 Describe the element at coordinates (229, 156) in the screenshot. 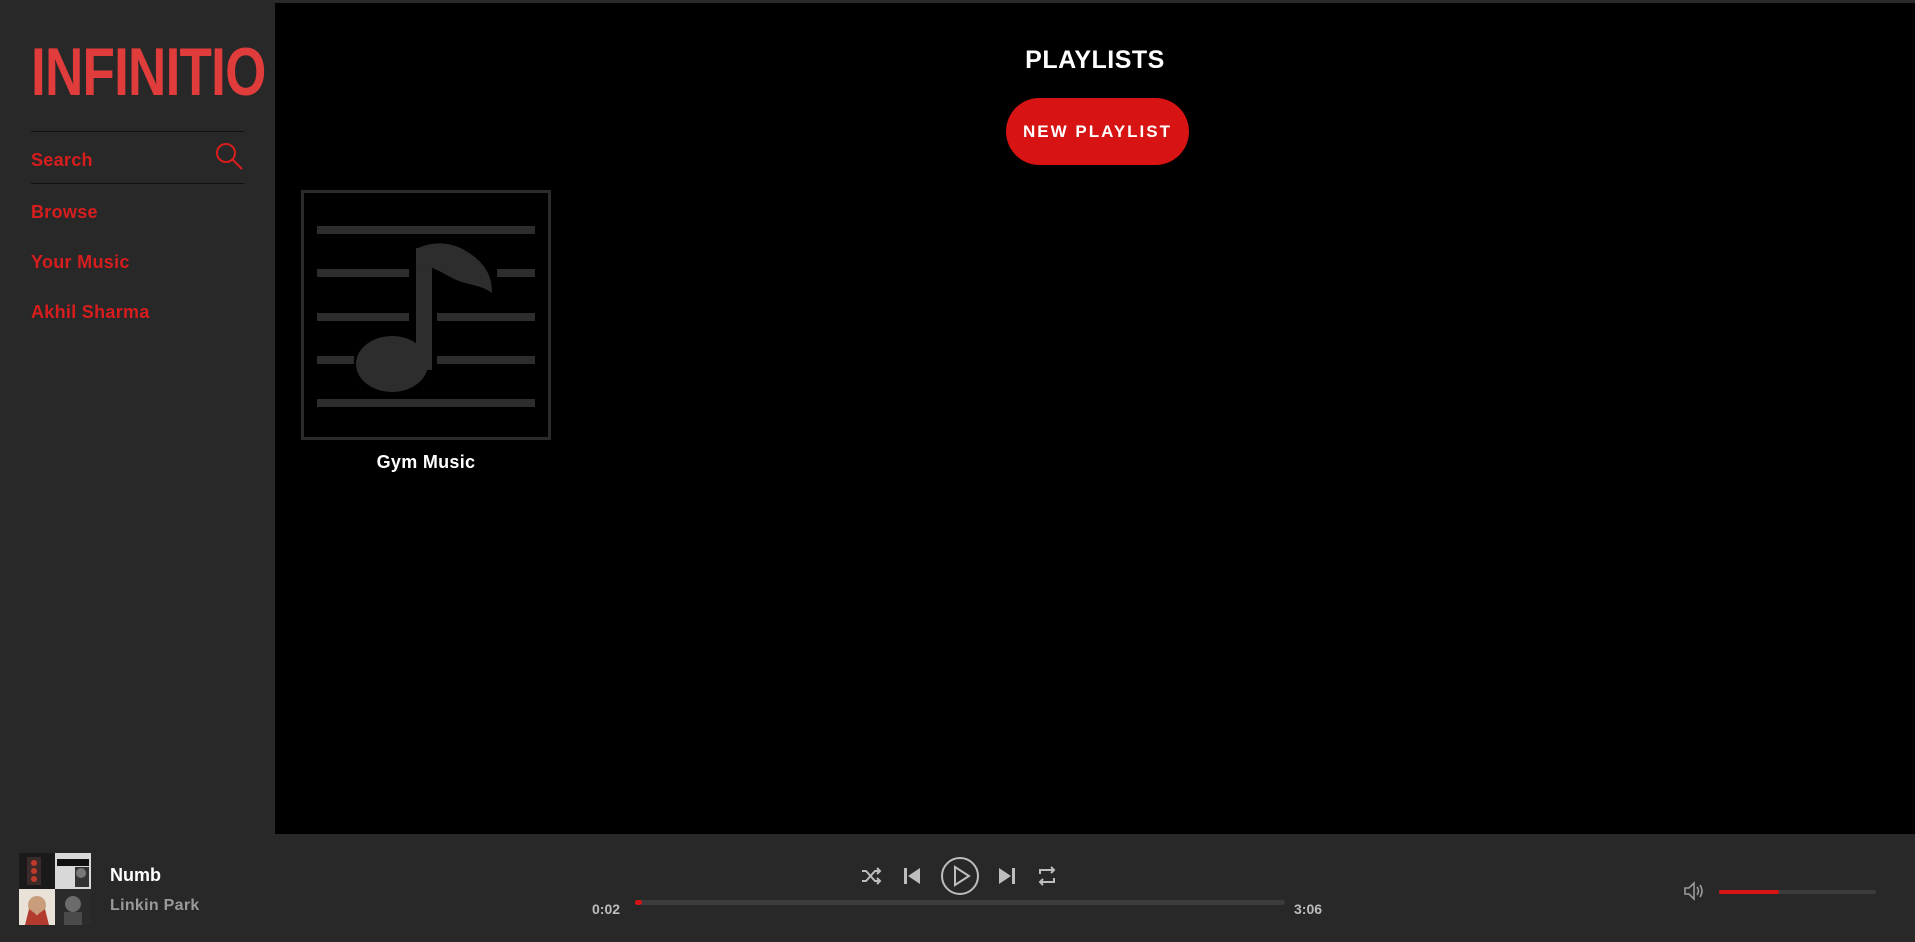

I see `search-icon` at that location.